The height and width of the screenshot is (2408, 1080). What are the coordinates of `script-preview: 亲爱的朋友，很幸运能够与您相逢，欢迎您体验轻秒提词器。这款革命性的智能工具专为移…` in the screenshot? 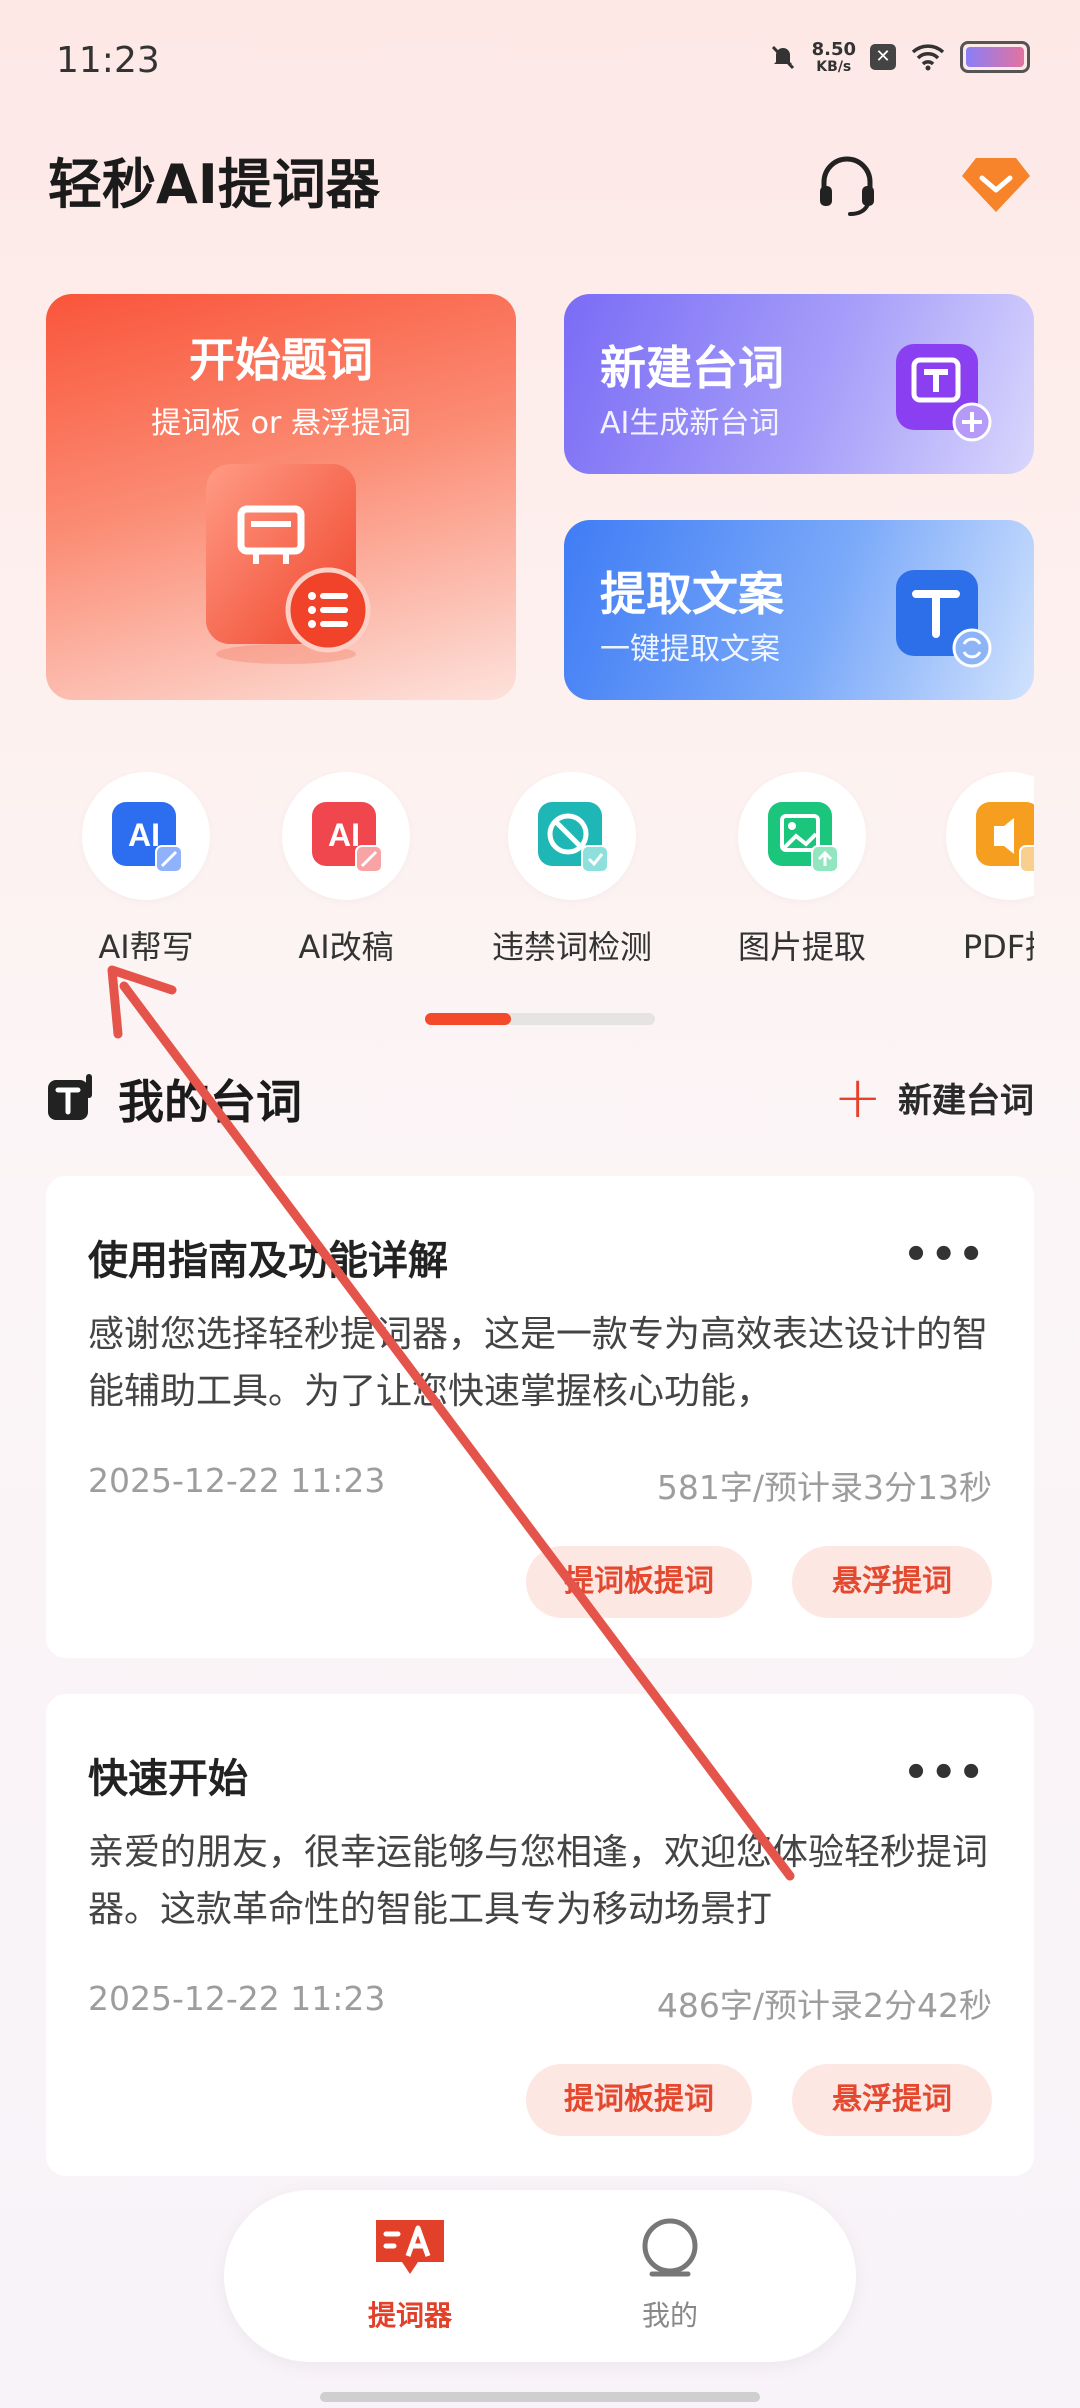 It's located at (538, 1881).